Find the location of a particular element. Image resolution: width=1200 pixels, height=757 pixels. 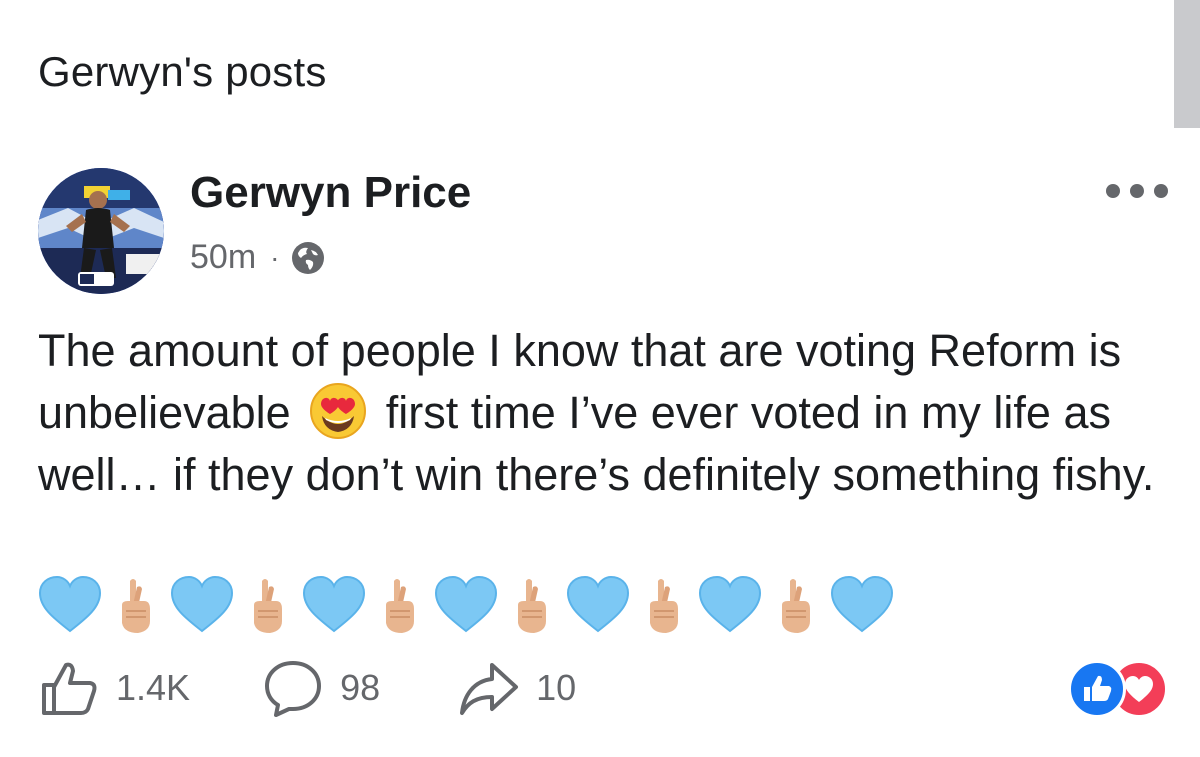

thumbs-up-icon is located at coordinates (69, 688).